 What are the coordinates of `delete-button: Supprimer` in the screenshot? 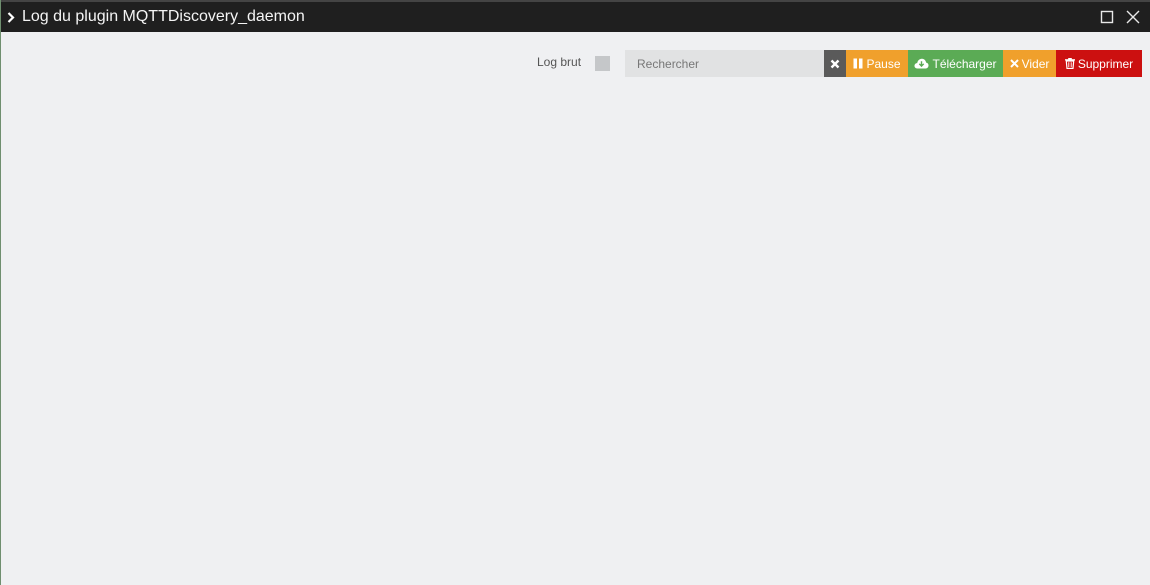 It's located at (1099, 63).